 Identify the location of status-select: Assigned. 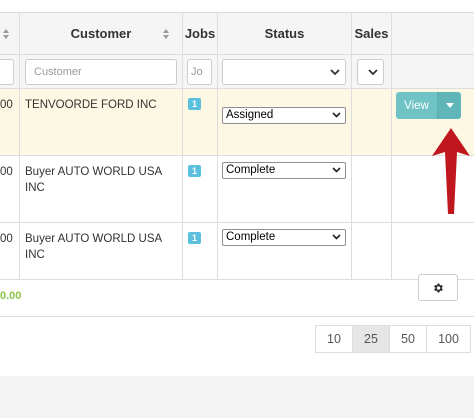
(284, 115).